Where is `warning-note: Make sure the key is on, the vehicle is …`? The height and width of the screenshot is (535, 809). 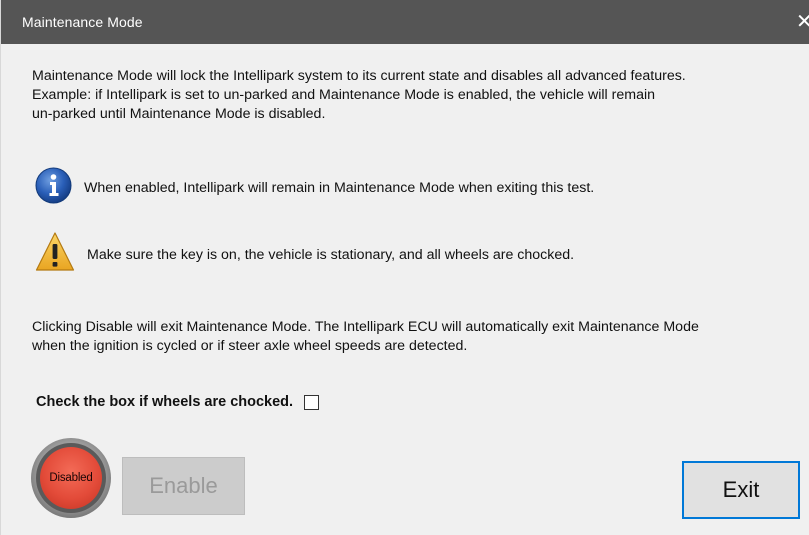
warning-note: Make sure the key is on, the vehicle is … is located at coordinates (304, 254).